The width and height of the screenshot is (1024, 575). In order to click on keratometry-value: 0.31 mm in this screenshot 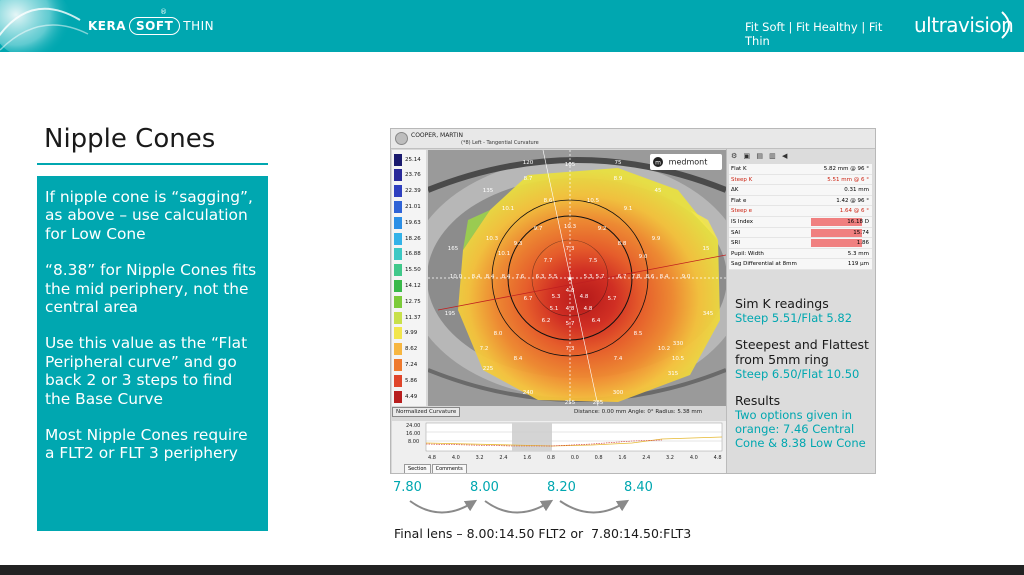, I will do `click(856, 190)`.